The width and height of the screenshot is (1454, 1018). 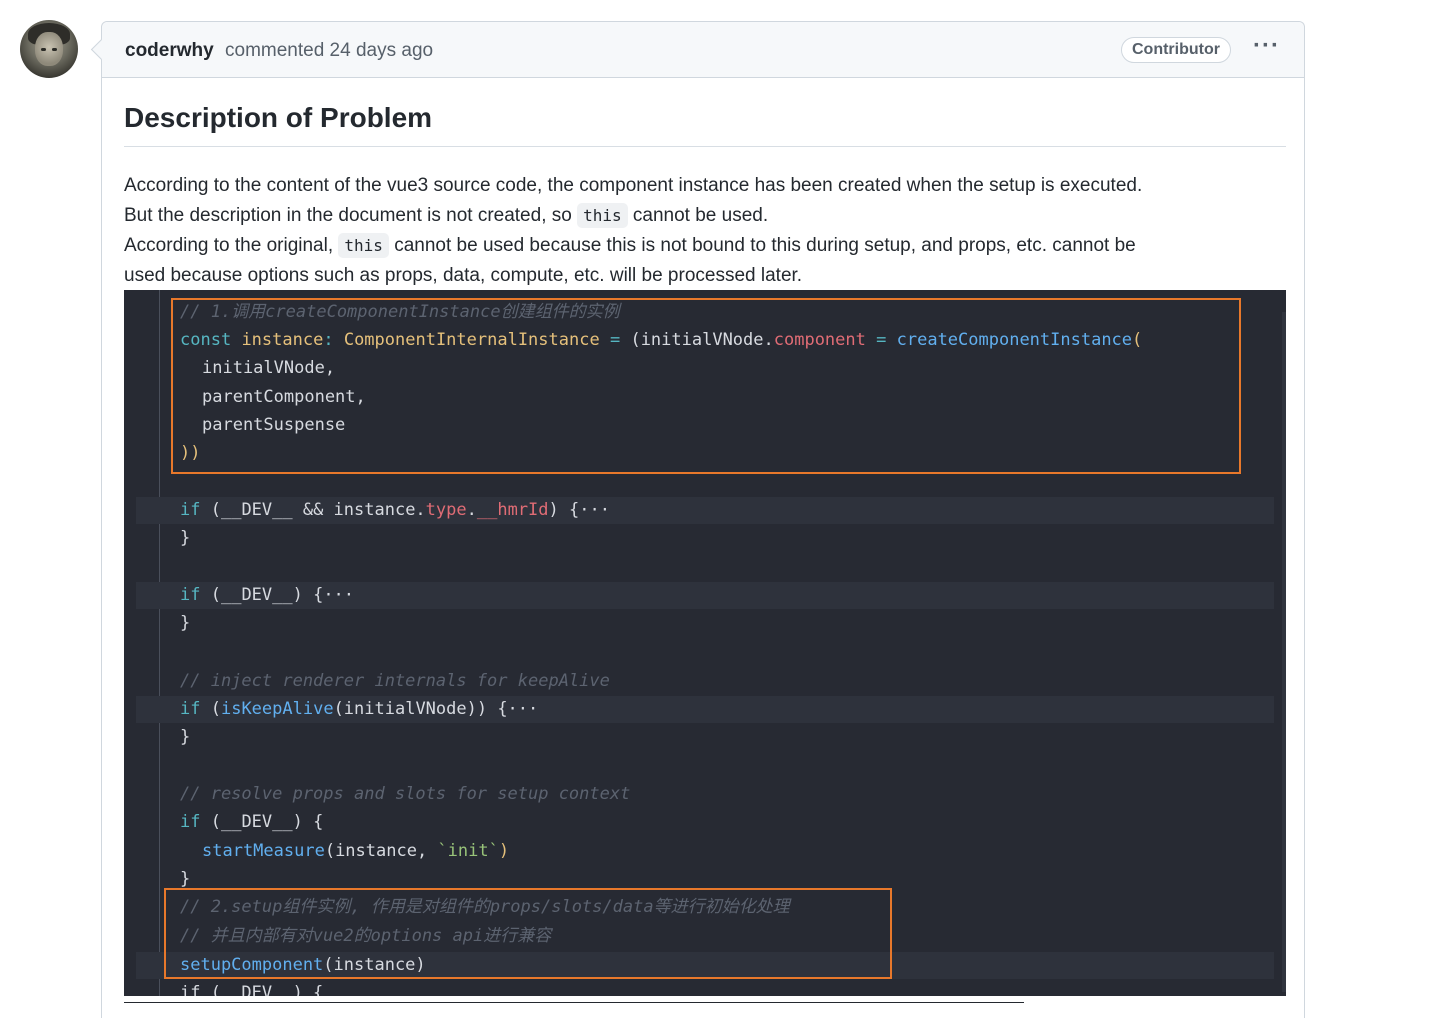 I want to click on contributor-badge: Contributor, so click(x=1176, y=50).